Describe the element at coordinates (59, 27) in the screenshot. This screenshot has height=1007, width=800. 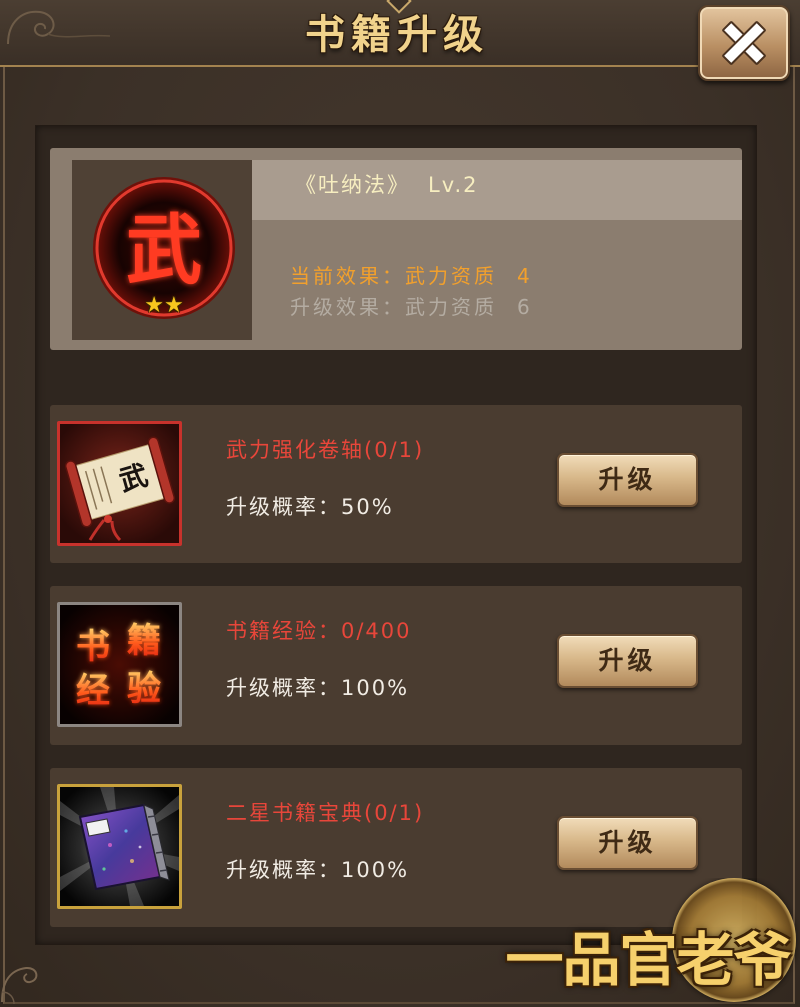
I see `swirl-ornament-icon` at that location.